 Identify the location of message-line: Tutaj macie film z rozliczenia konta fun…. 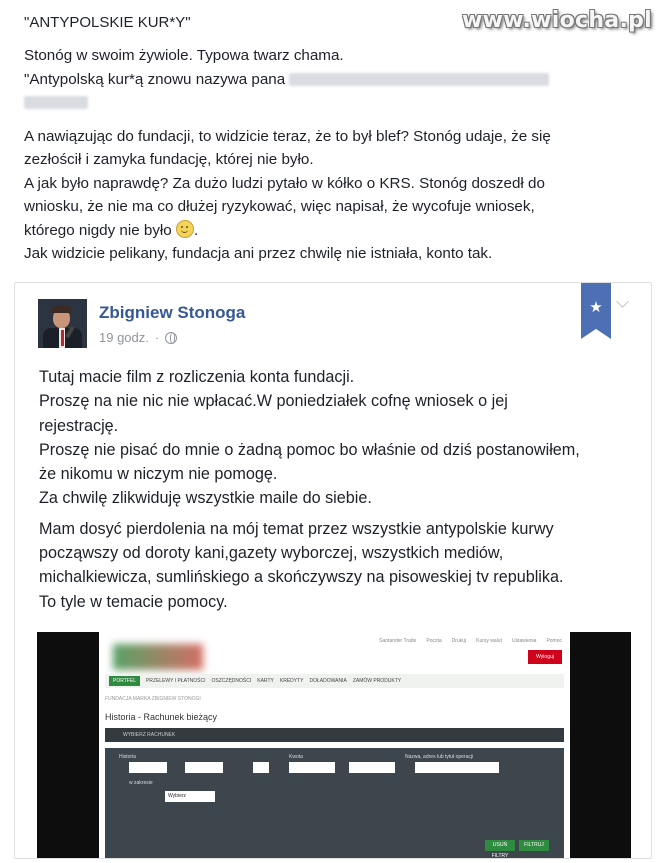
(197, 377).